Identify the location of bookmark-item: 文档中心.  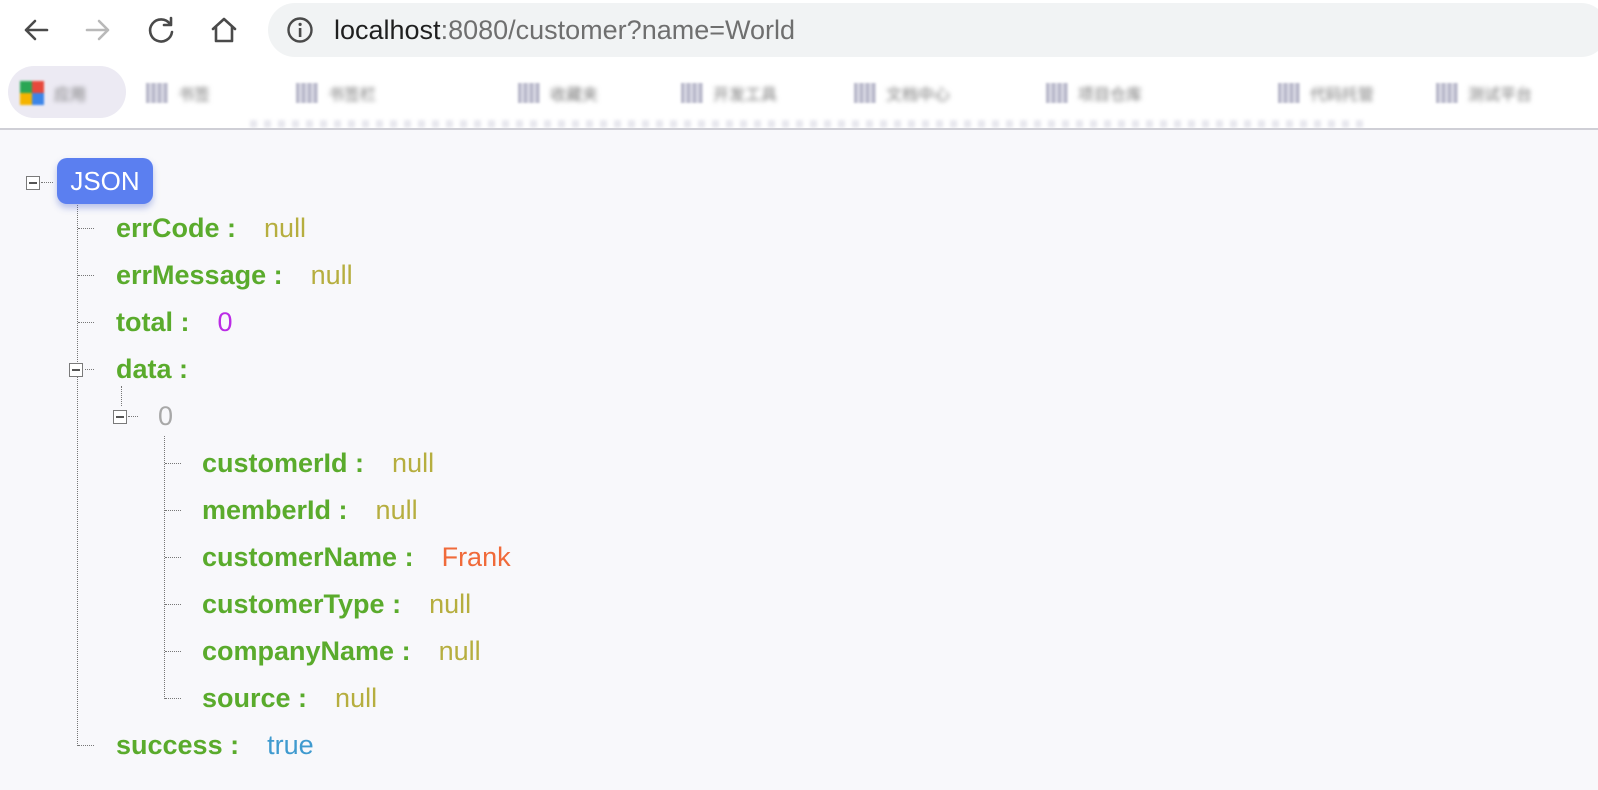
(902, 93).